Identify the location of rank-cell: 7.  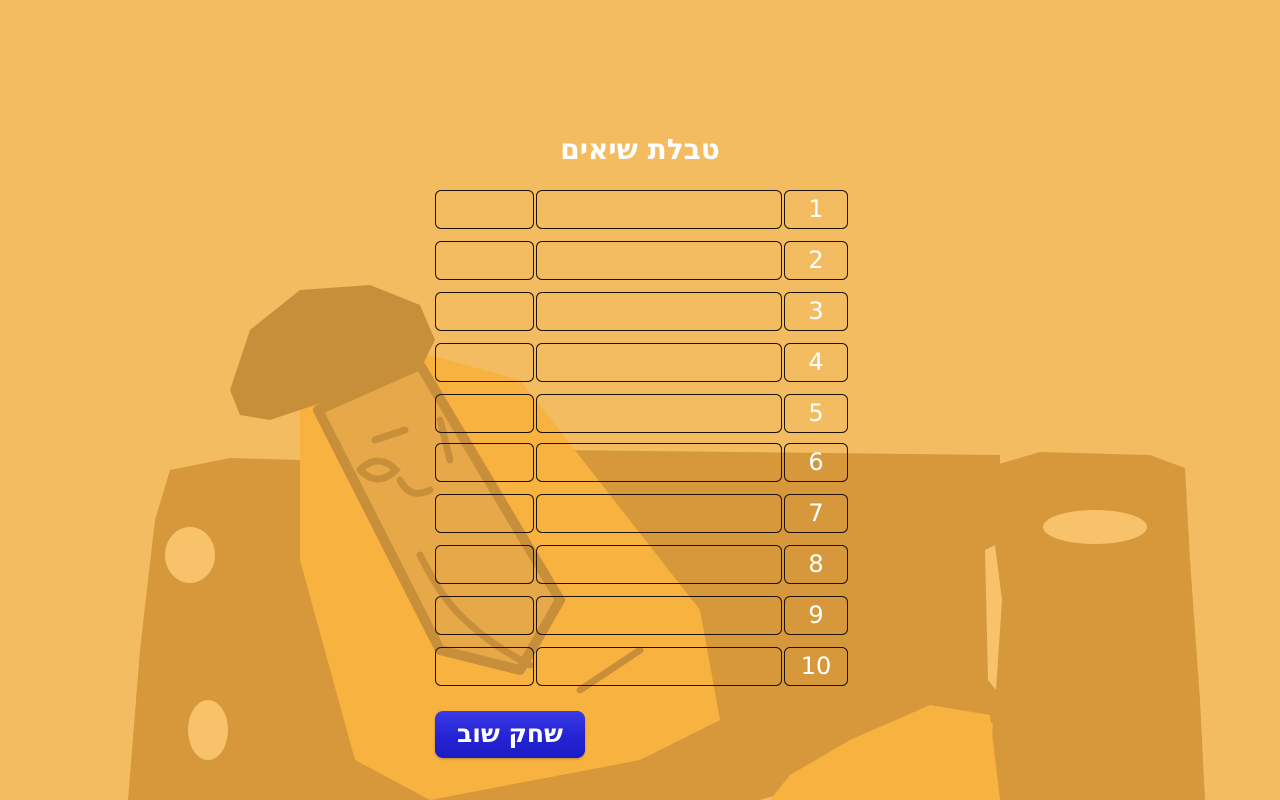
(816, 513).